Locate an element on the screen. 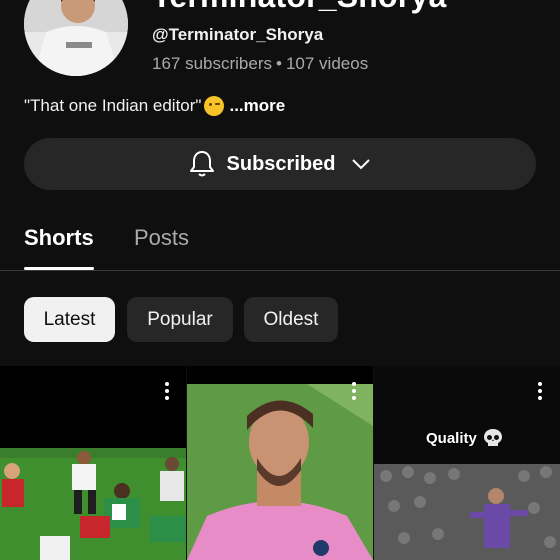  chip-popular: Popular is located at coordinates (180, 319).